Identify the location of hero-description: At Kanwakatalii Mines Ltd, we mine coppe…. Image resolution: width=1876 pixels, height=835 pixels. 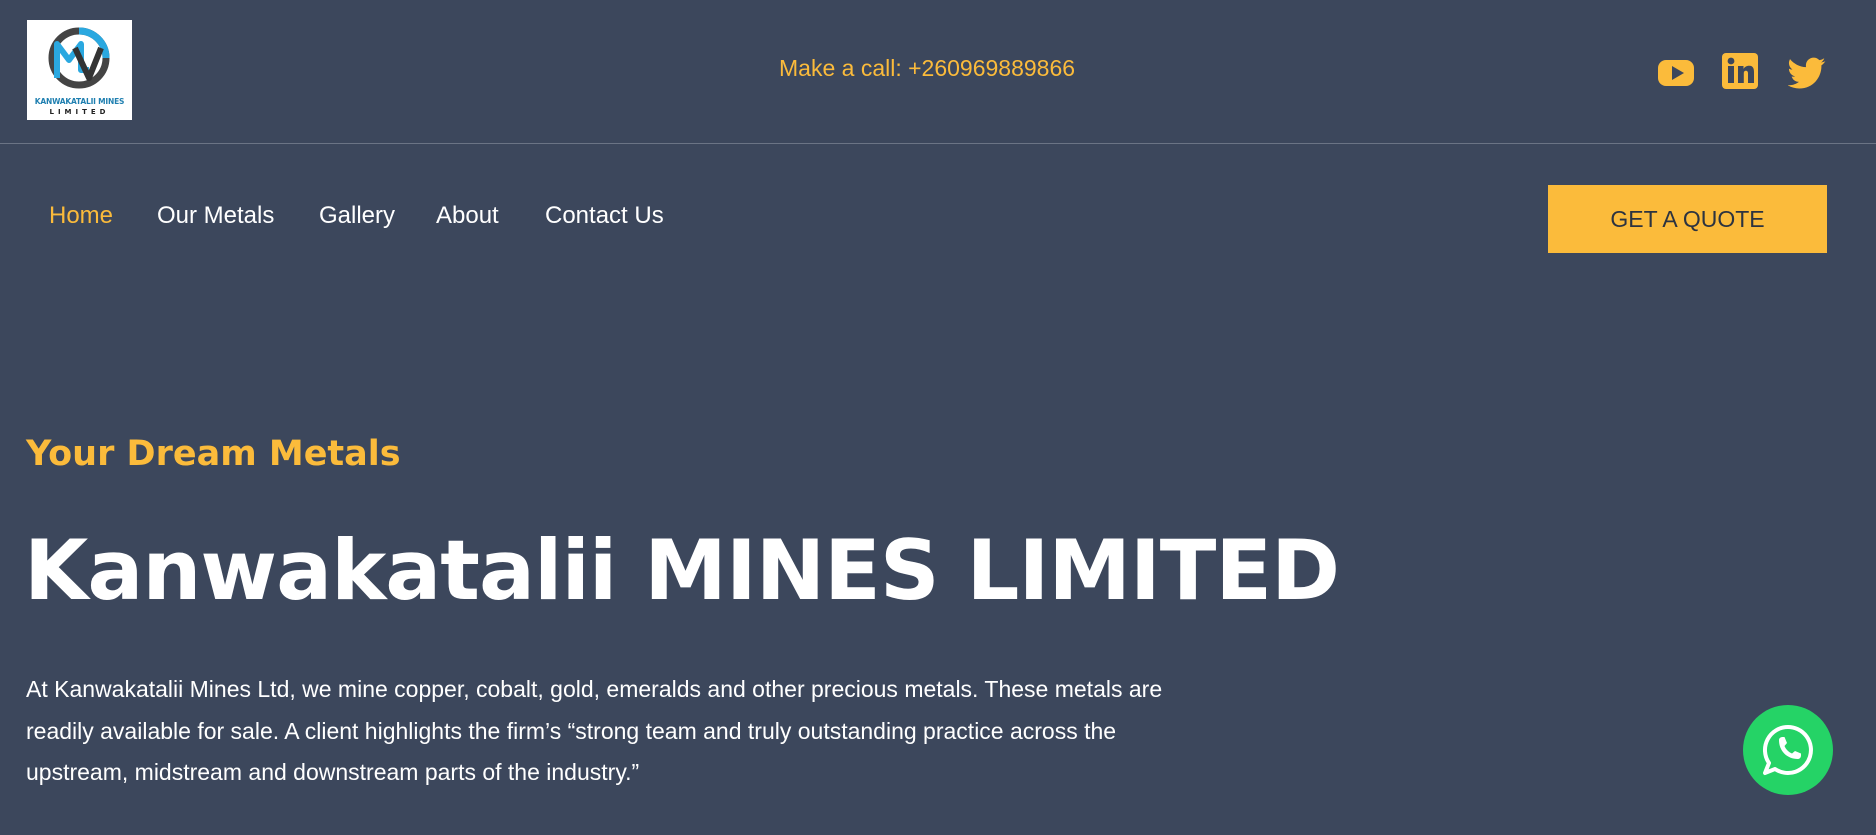
(594, 730).